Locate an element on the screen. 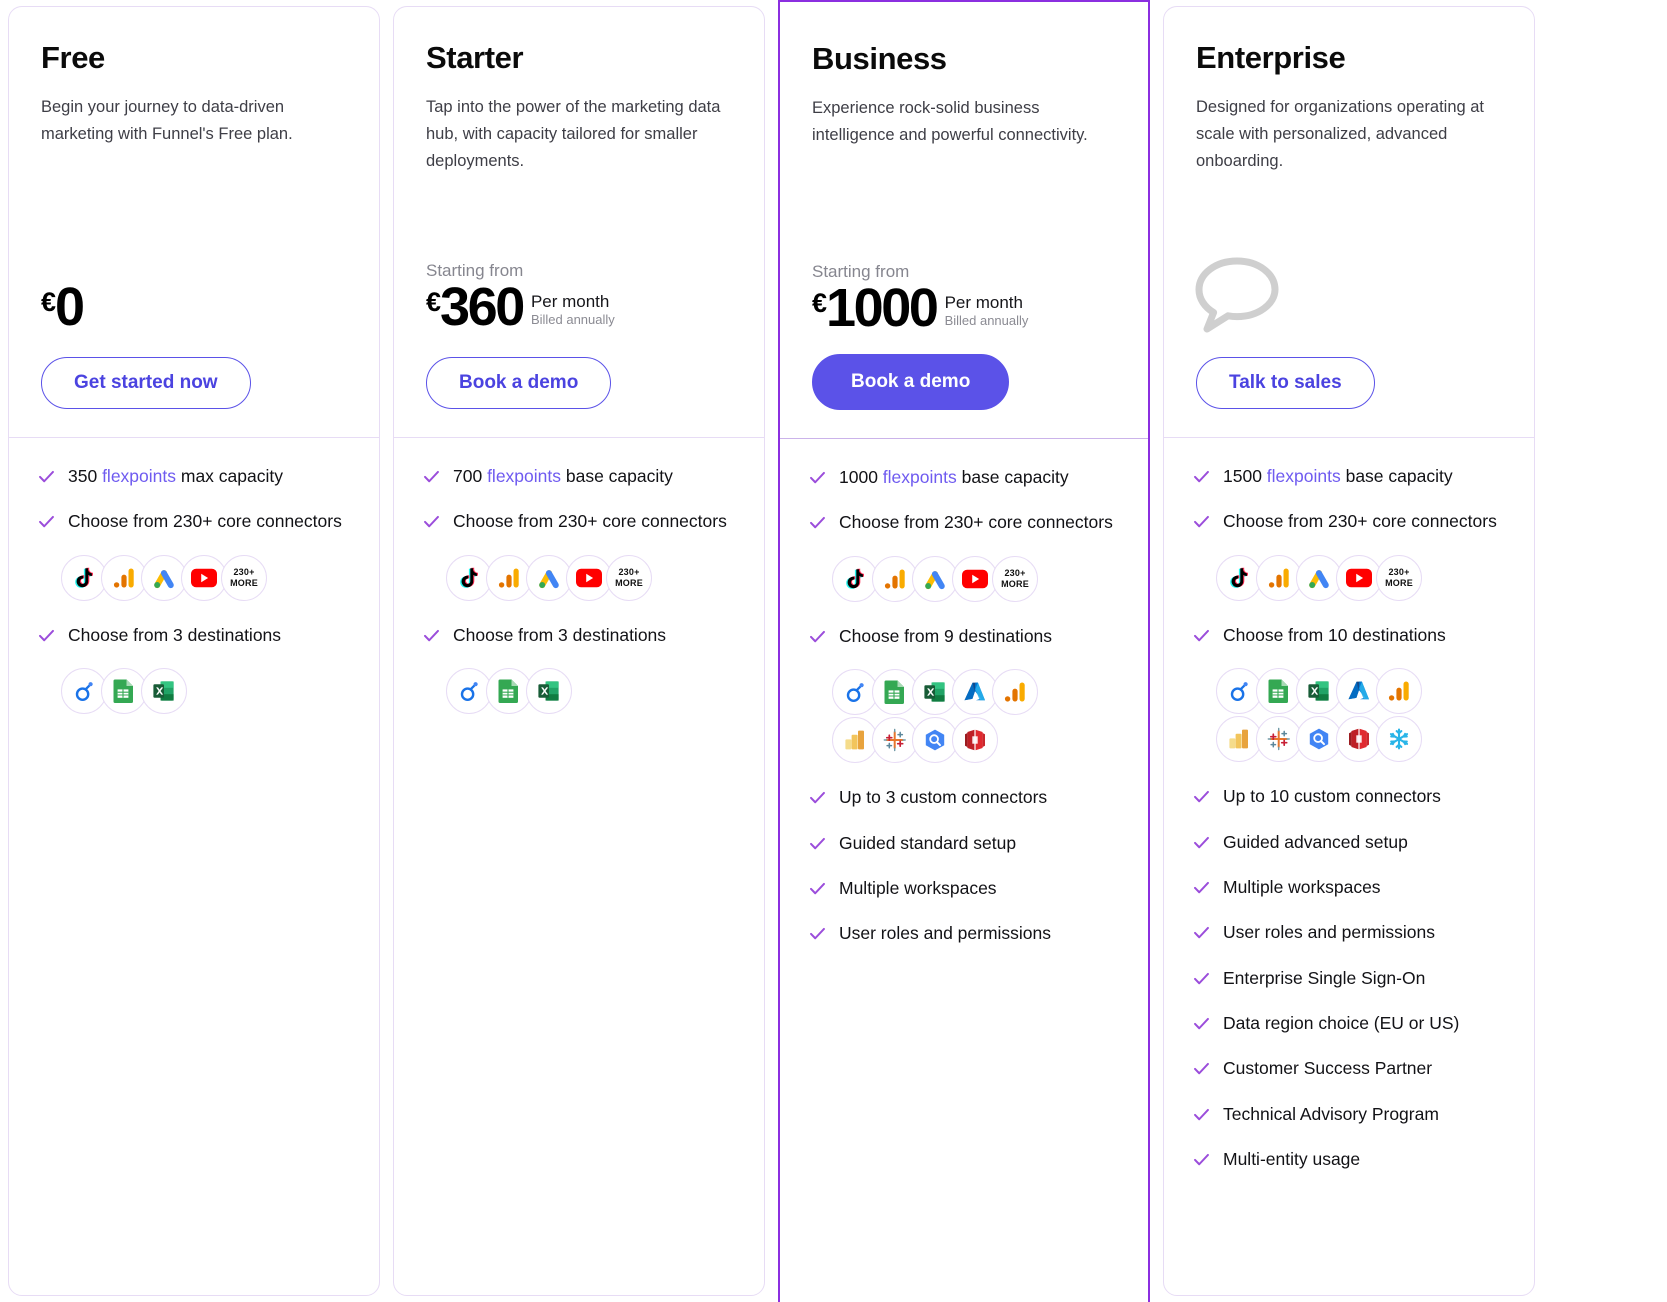  feature-text: Choose from 10 destinations is located at coordinates (1334, 635).